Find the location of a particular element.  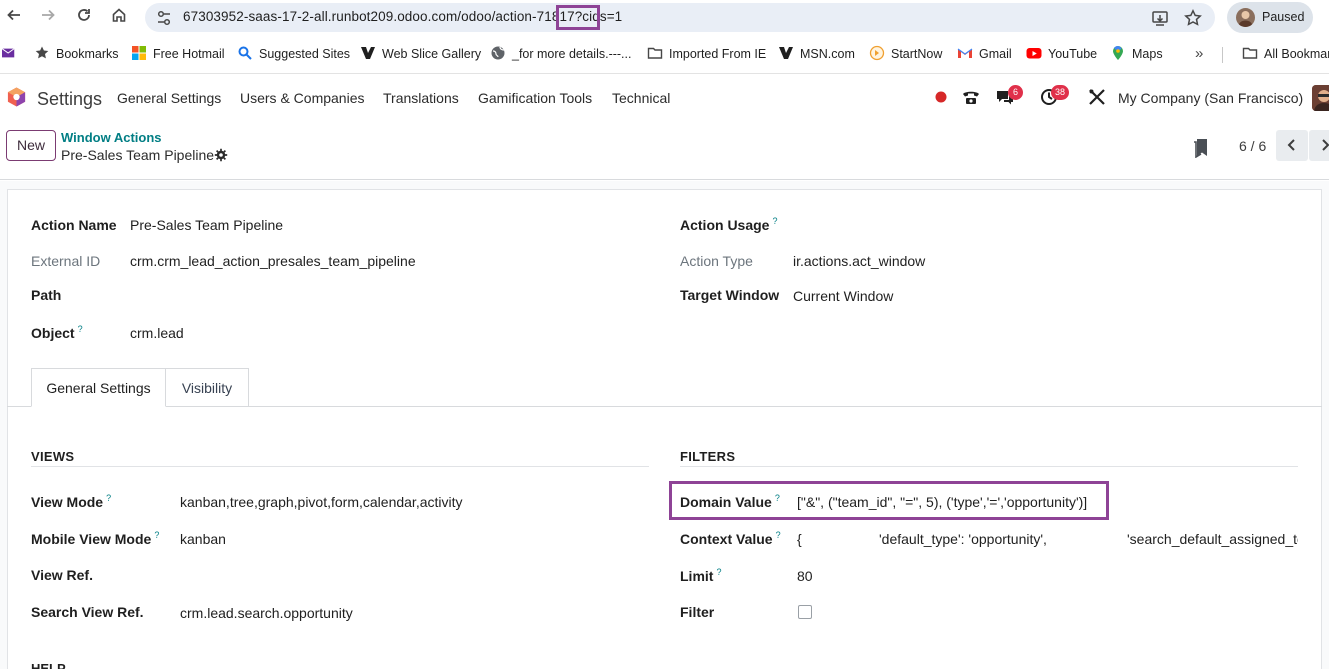

user-avatar is located at coordinates (1320, 98).